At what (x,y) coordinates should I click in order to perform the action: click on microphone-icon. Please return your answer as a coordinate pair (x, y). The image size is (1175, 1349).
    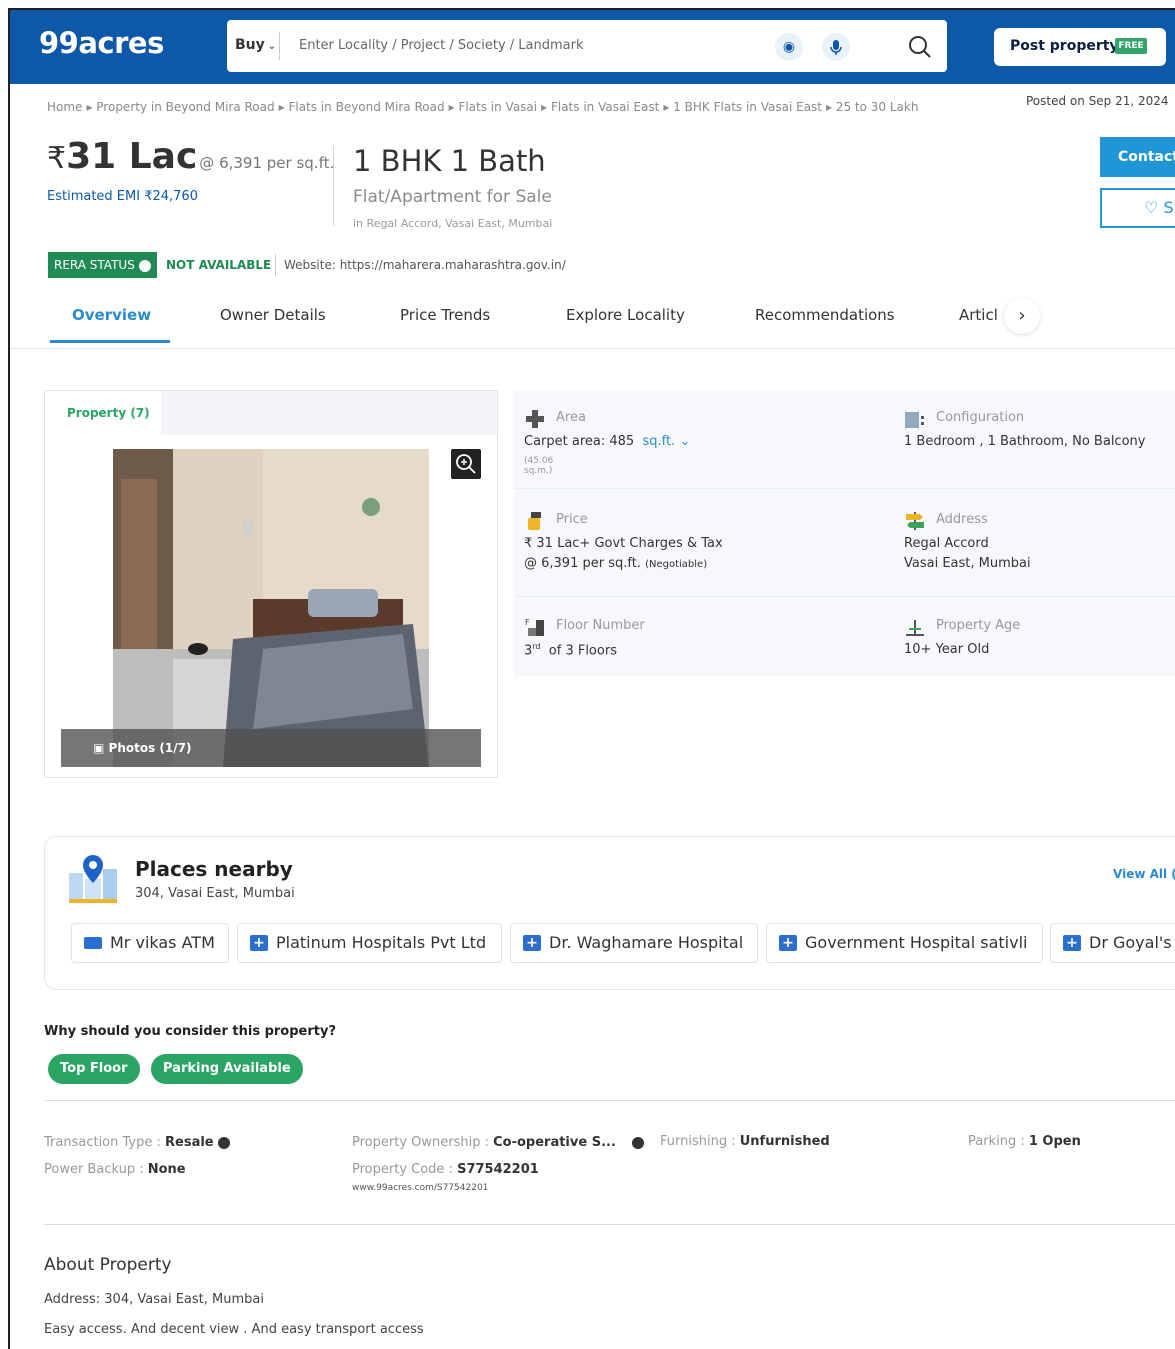
    Looking at the image, I should click on (836, 47).